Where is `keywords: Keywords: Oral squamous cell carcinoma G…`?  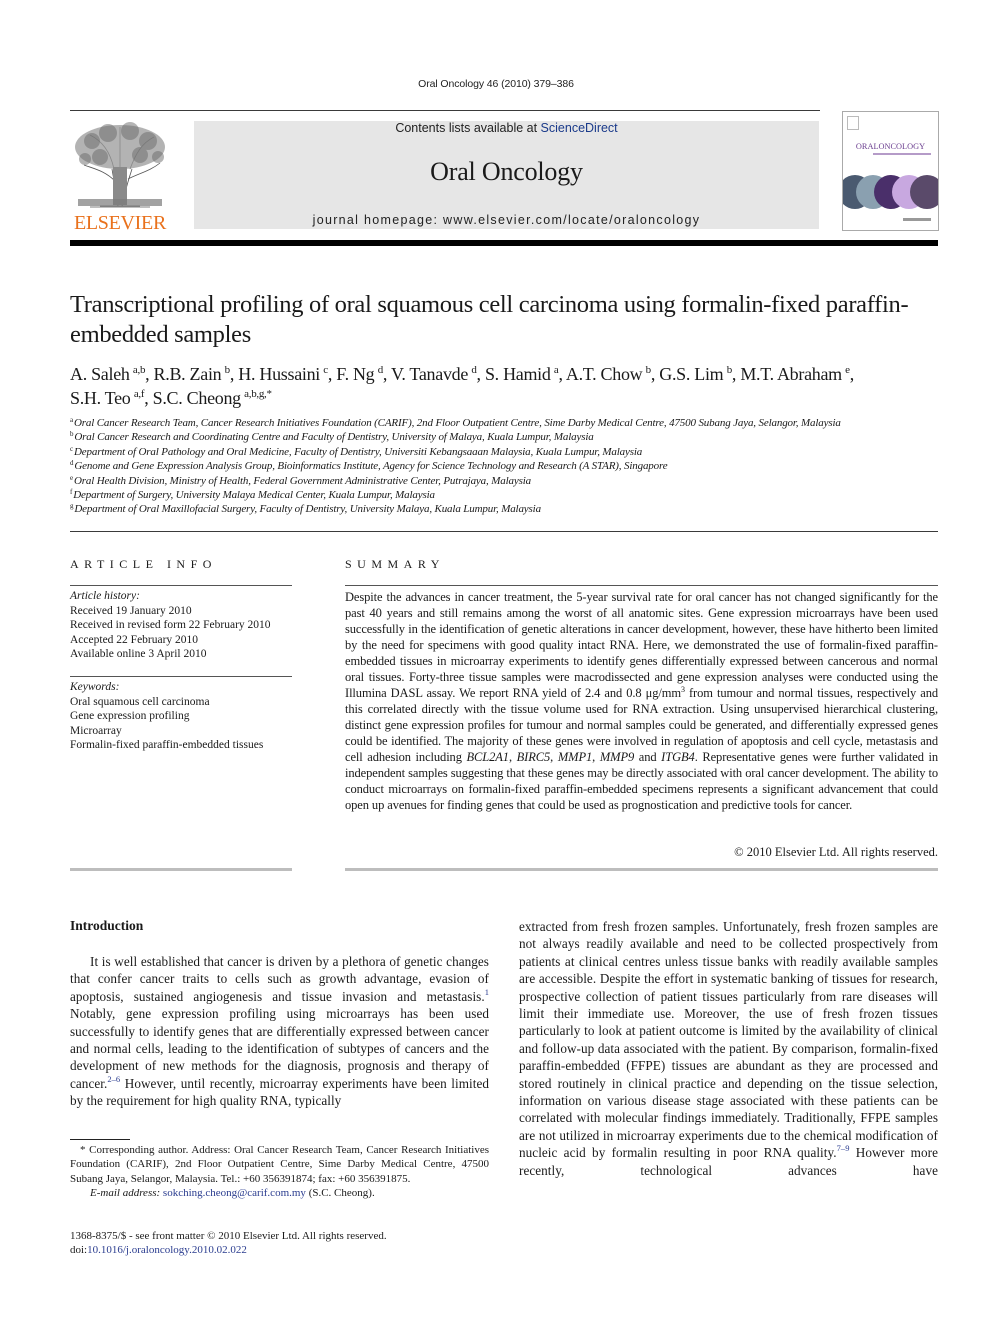 keywords: Keywords: Oral squamous cell carcinoma G… is located at coordinates (185, 716).